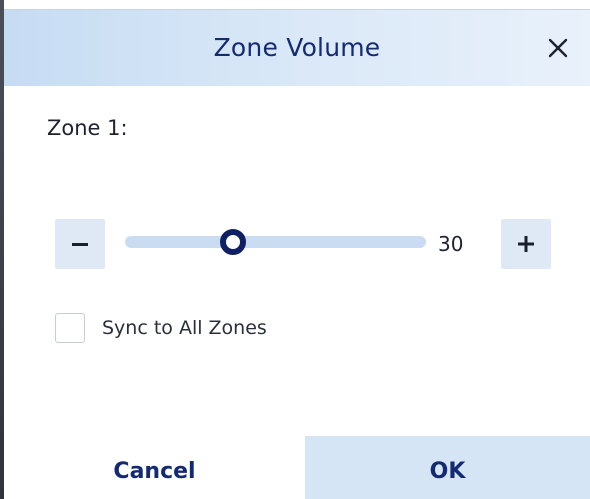 The height and width of the screenshot is (499, 590). What do you see at coordinates (184, 328) in the screenshot?
I see `sync-all-zones-label: Sync to All Zones` at bounding box center [184, 328].